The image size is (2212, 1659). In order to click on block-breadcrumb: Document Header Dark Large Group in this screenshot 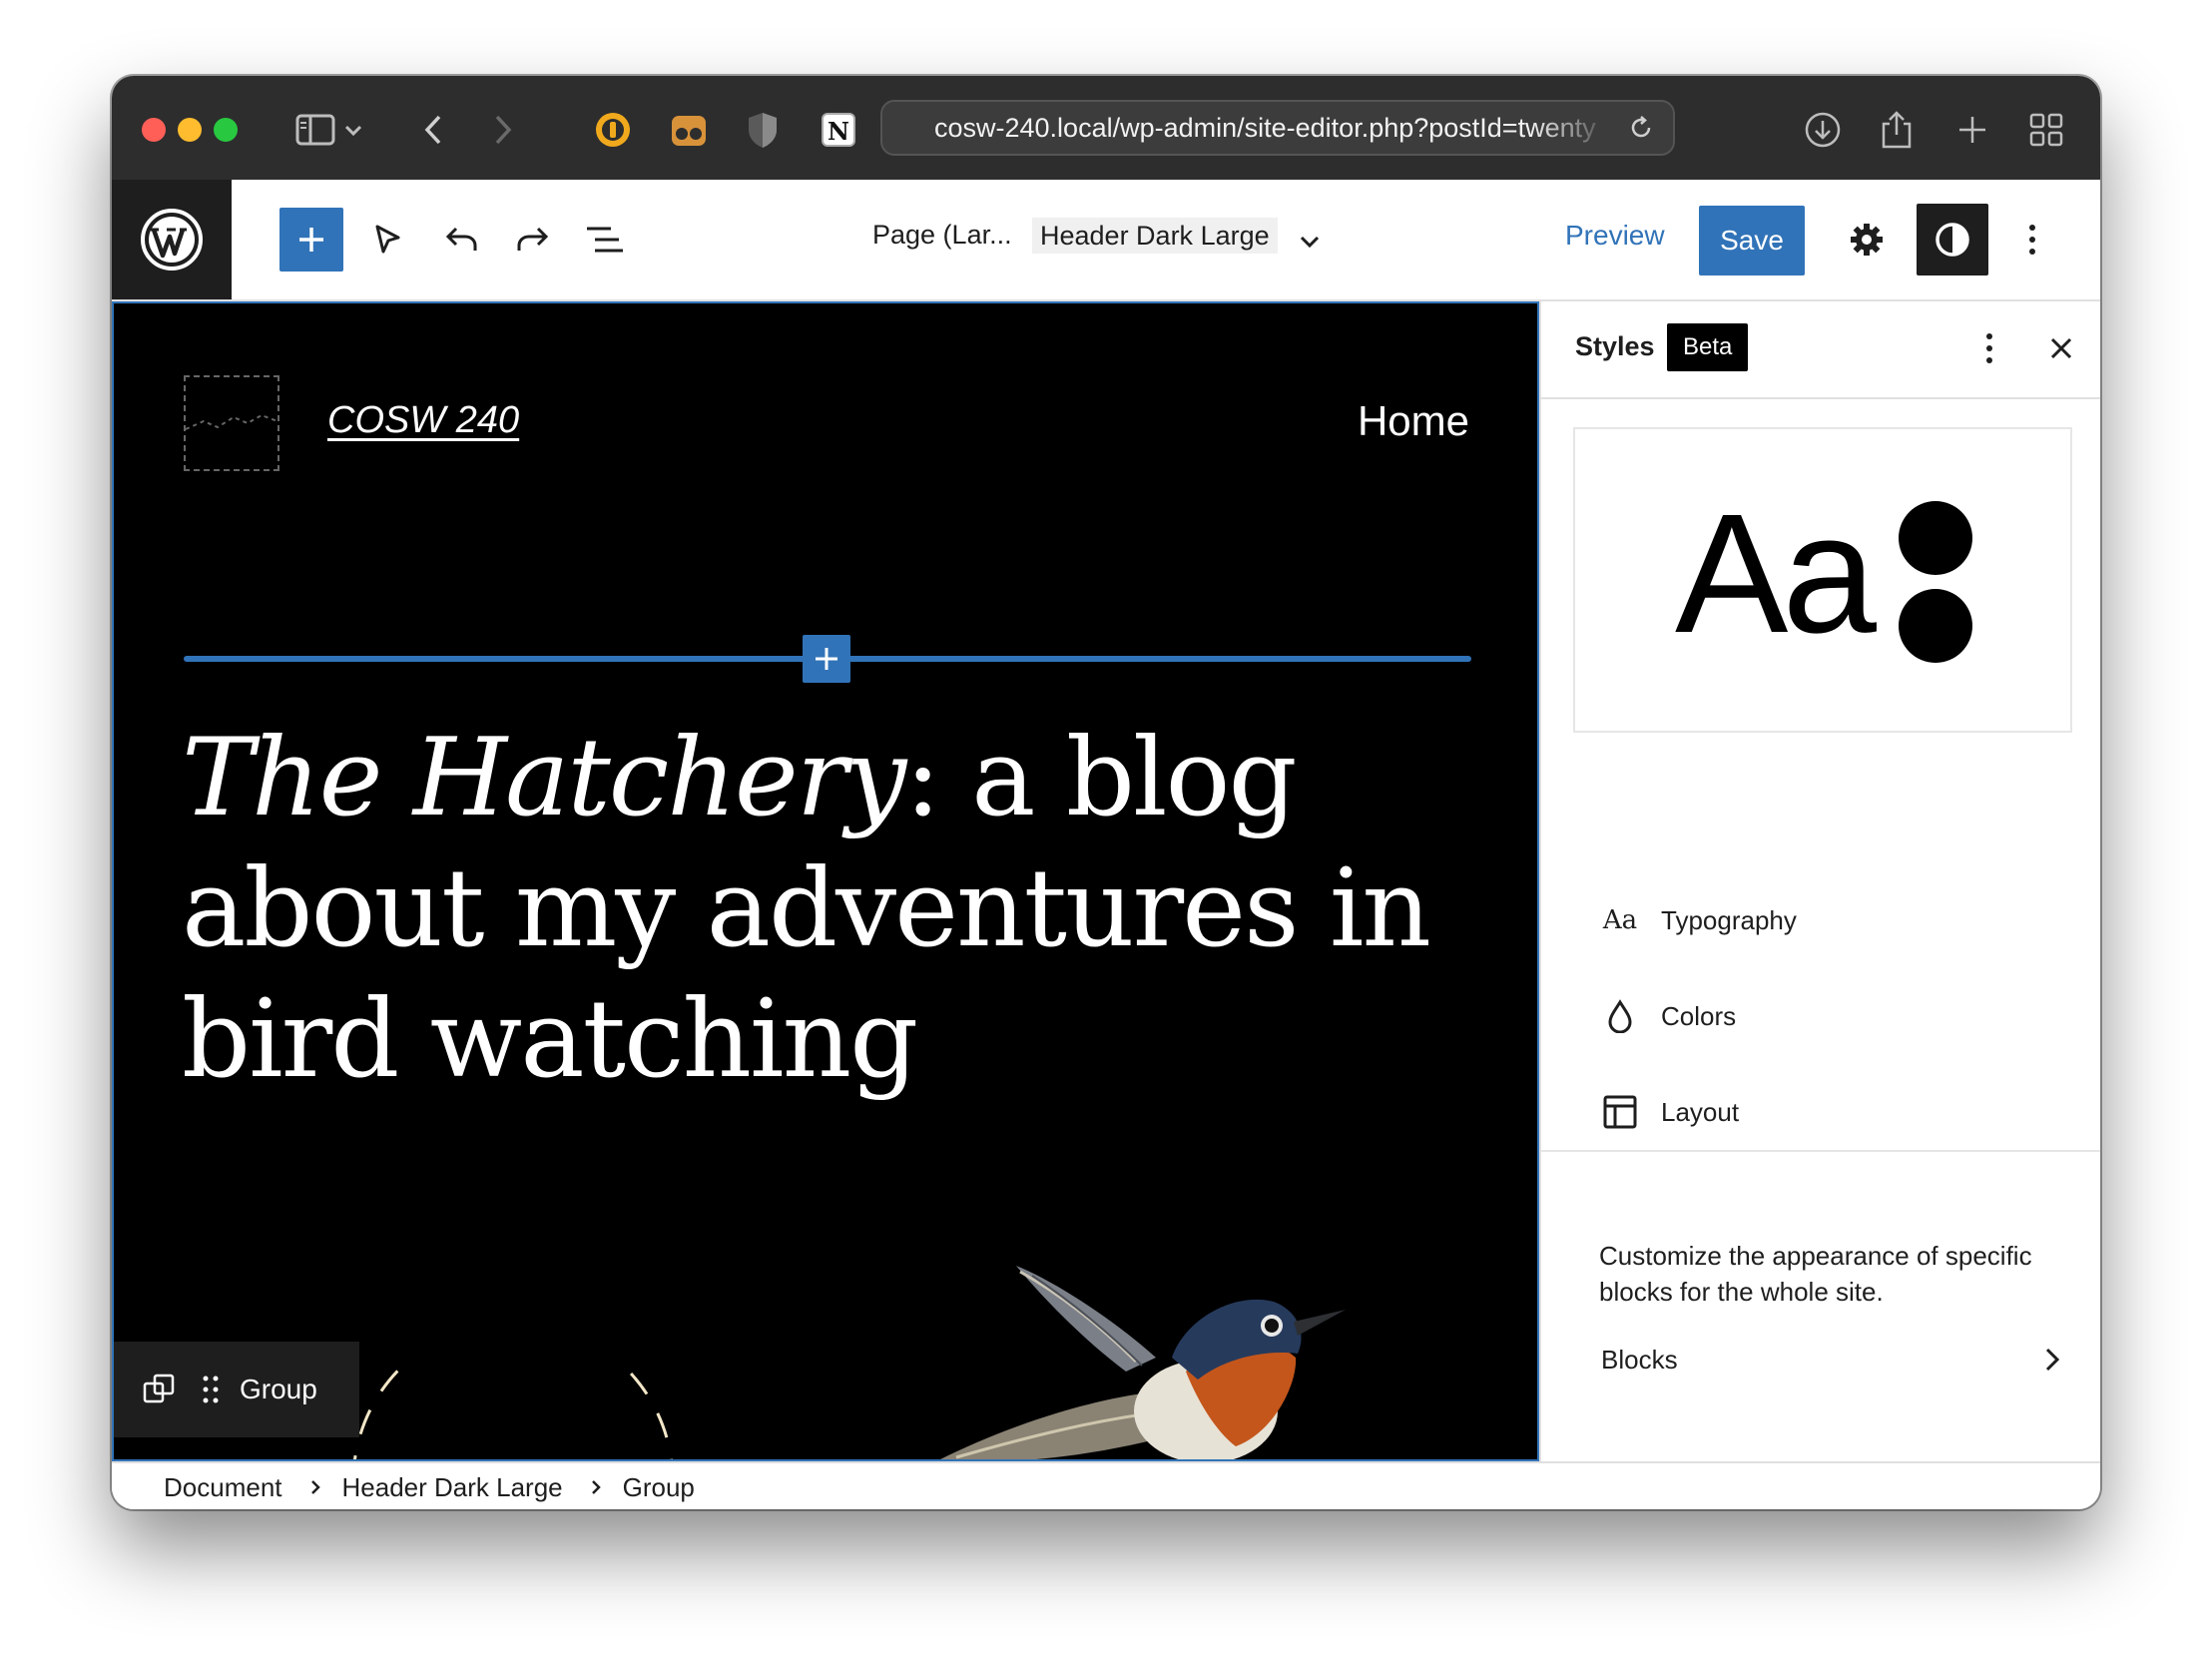, I will do `click(1106, 1485)`.